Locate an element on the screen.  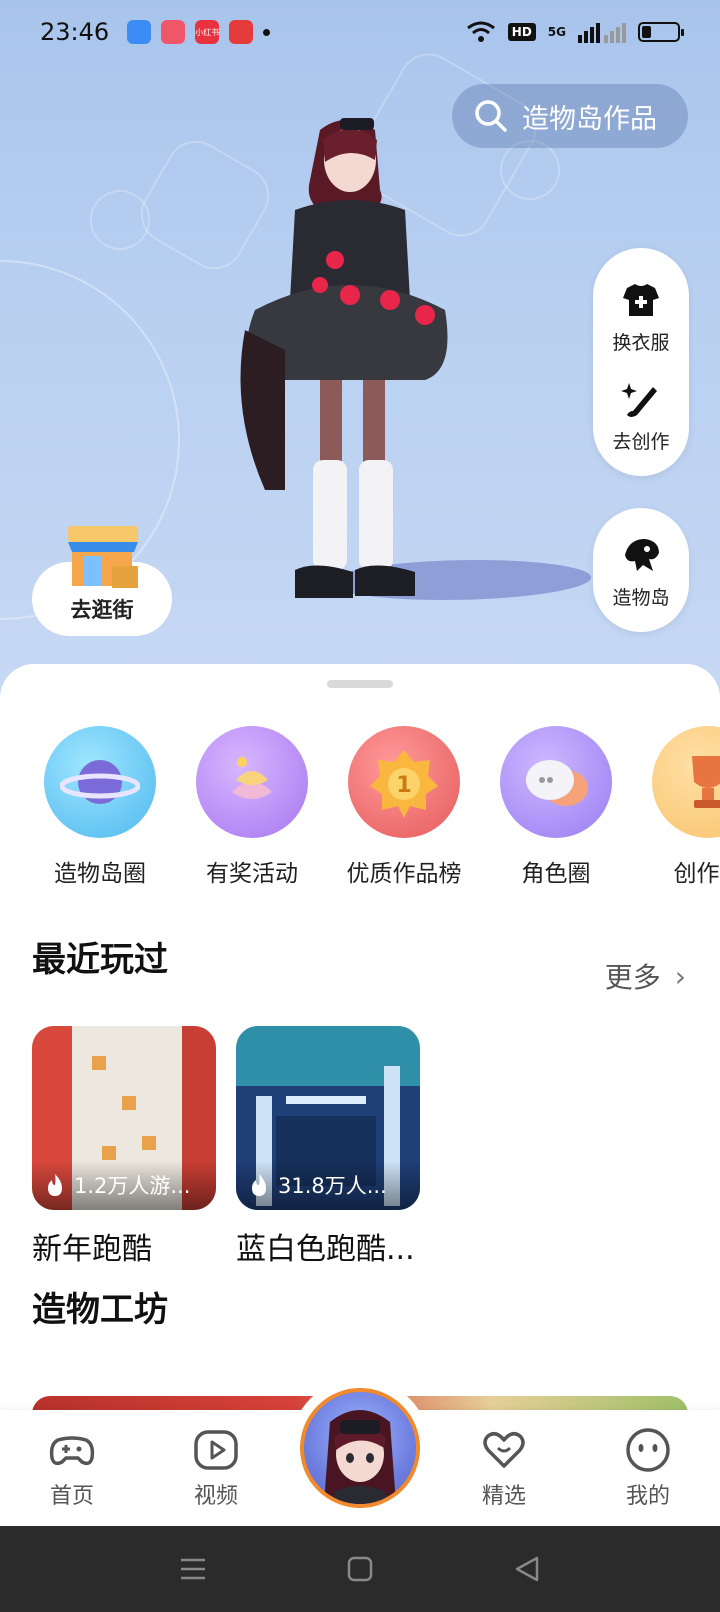
workshop-section-title: 造物工坊 is located at coordinates (100, 1310).